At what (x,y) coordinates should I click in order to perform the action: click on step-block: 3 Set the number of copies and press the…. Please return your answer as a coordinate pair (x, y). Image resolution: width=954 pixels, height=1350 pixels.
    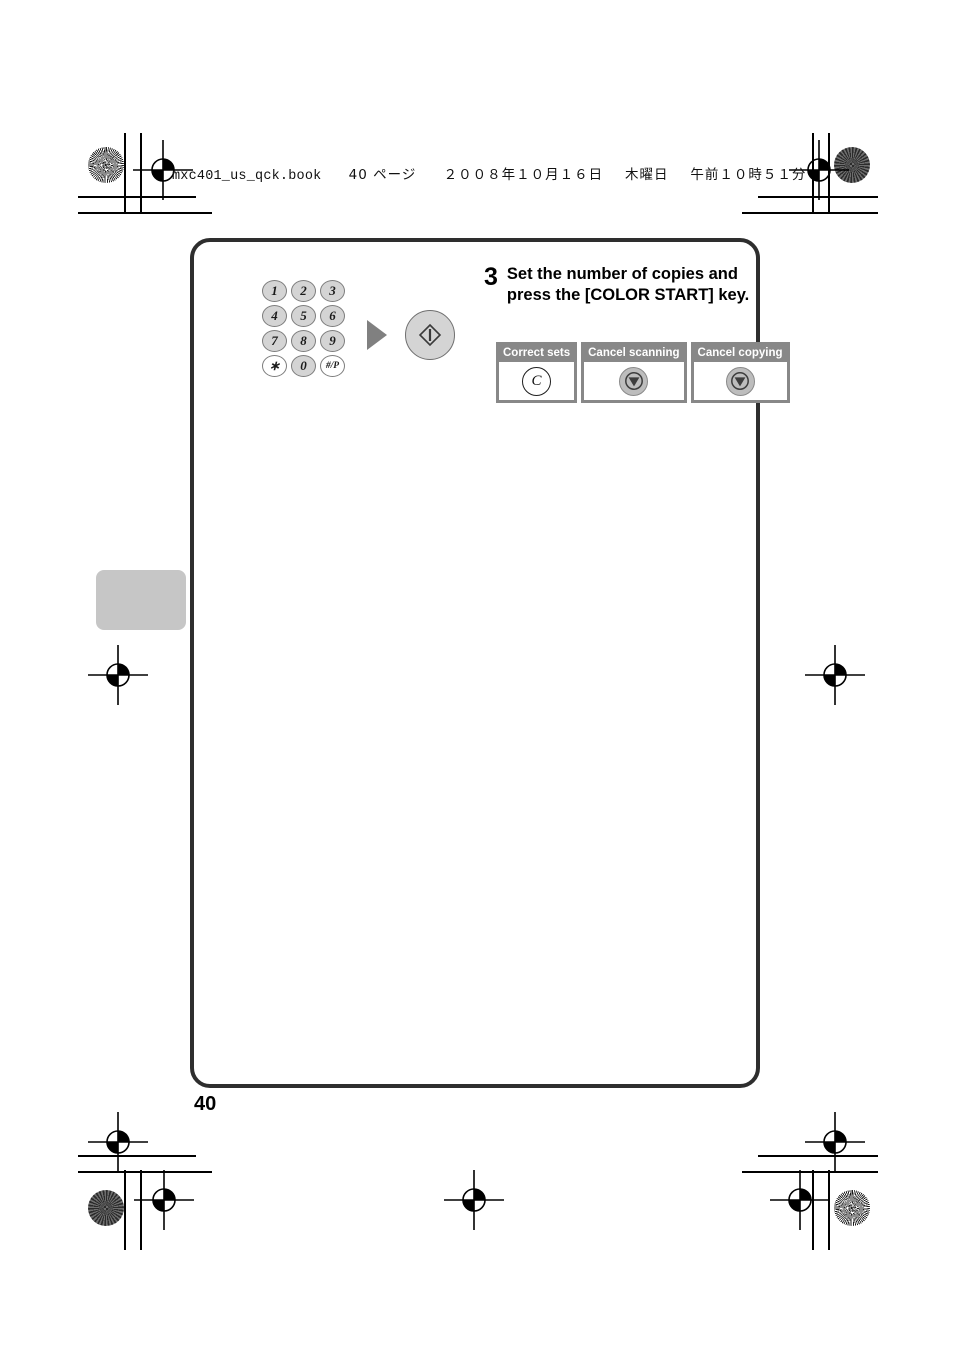
    Looking at the image, I should click on (618, 285).